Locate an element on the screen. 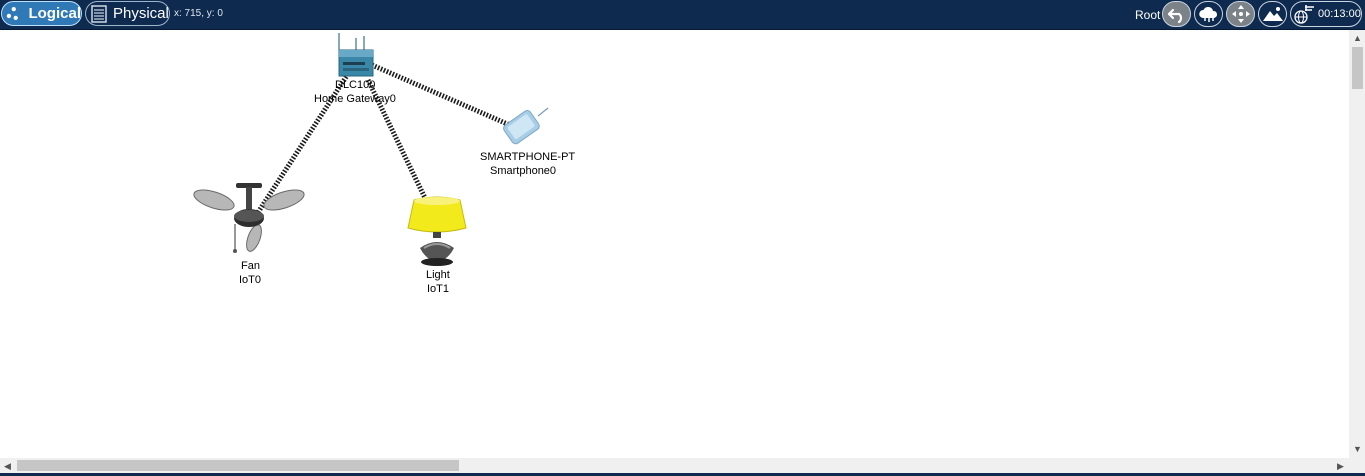 This screenshot has height=476, width=1365. scroll-right-arrow-icon: ▶ is located at coordinates (1340, 466).